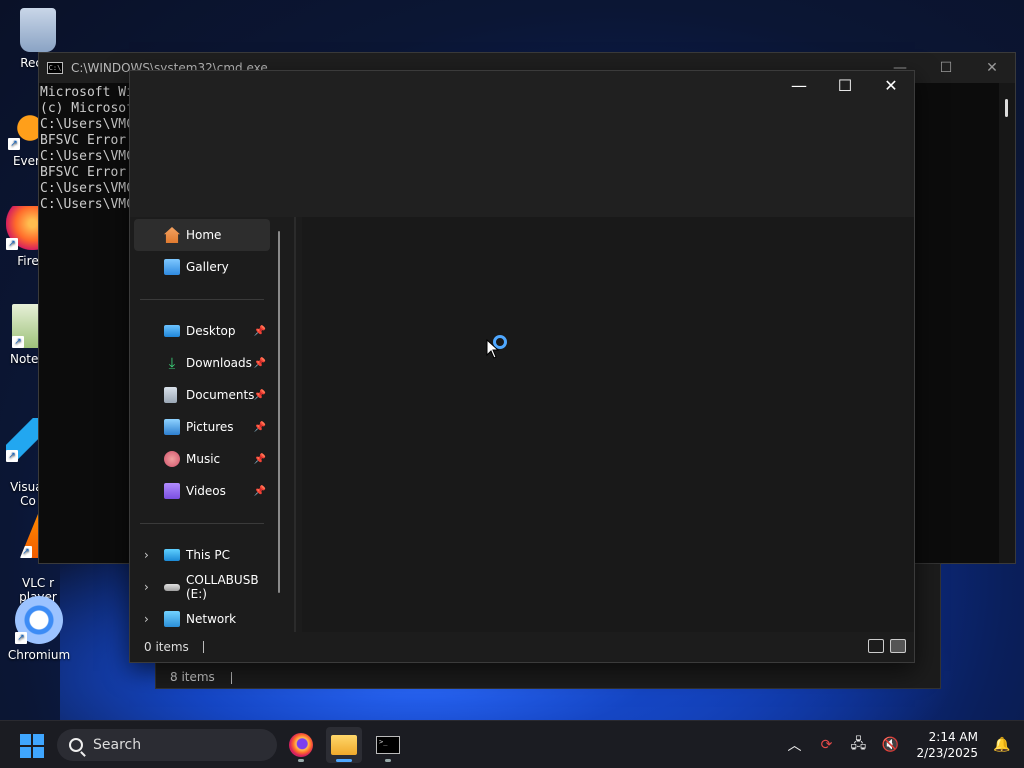 Image resolution: width=1024 pixels, height=768 pixels. I want to click on nav-item-documents: Documents 📌, so click(202, 395).